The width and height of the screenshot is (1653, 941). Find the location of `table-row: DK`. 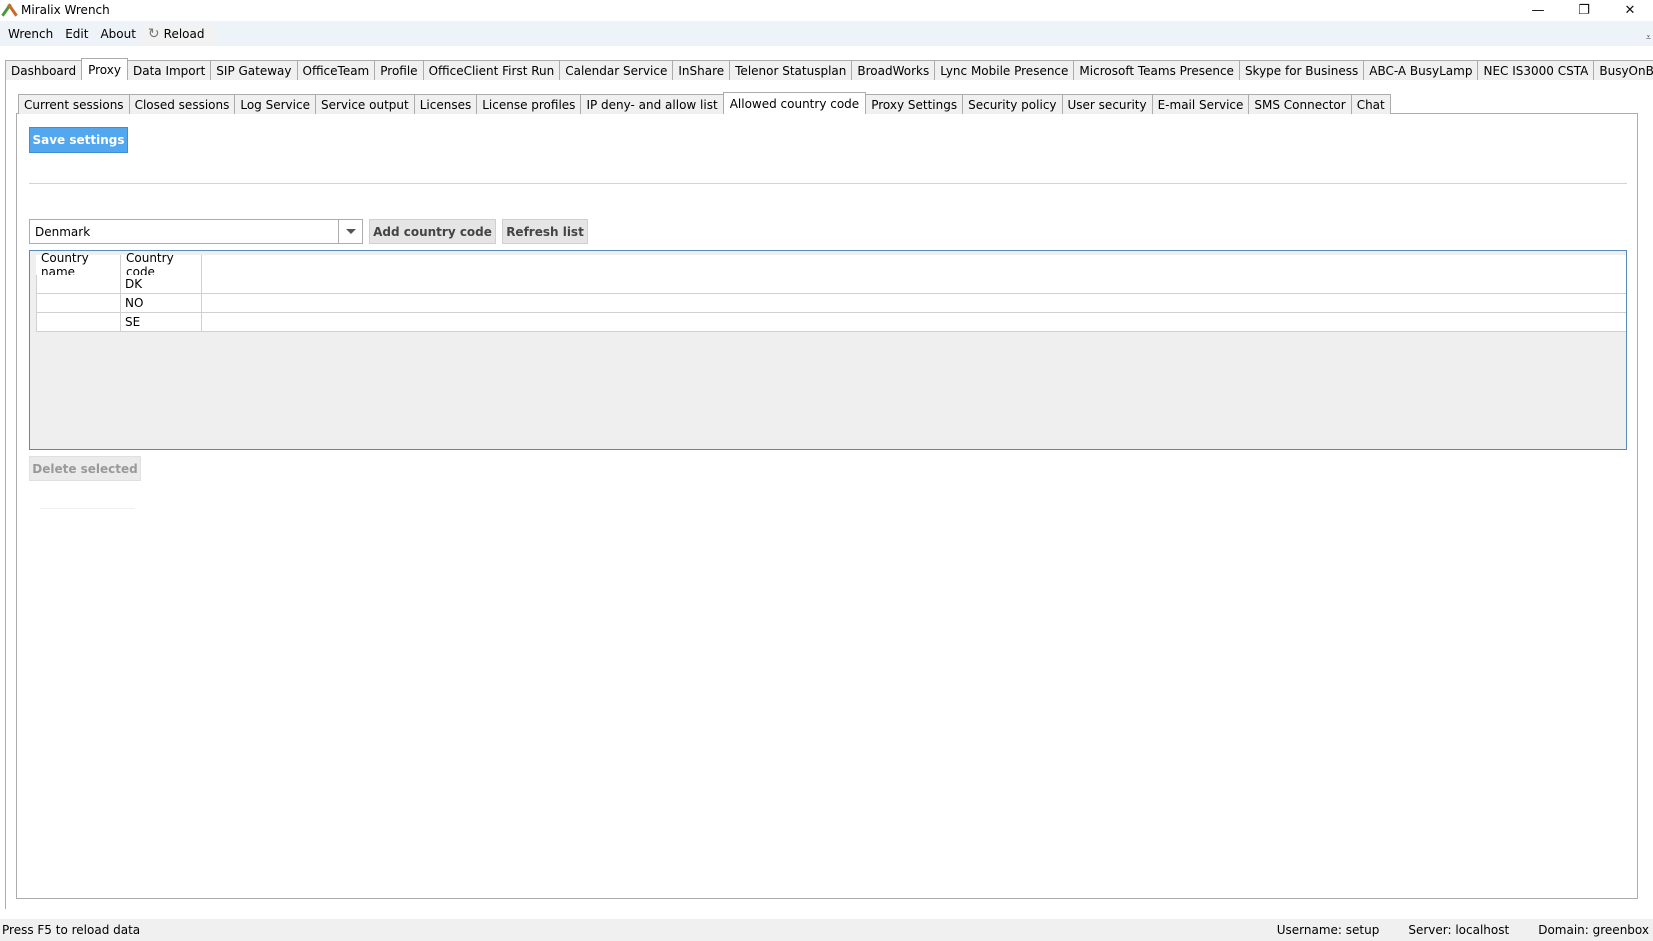

table-row: DK is located at coordinates (831, 284).